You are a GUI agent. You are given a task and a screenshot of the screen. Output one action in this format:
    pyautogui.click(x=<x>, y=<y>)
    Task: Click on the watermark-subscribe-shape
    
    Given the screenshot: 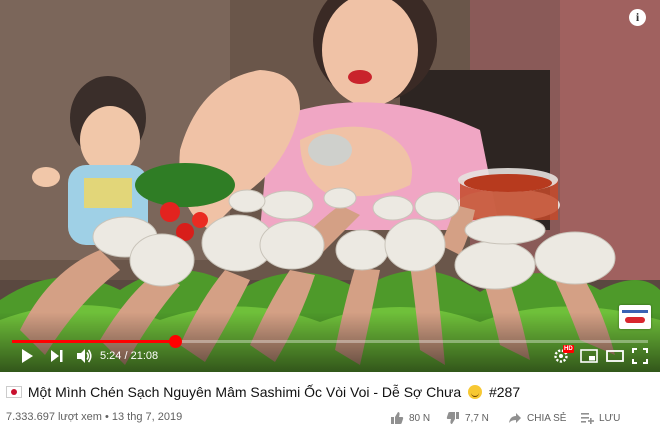 What is the action you would take?
    pyautogui.click(x=635, y=320)
    